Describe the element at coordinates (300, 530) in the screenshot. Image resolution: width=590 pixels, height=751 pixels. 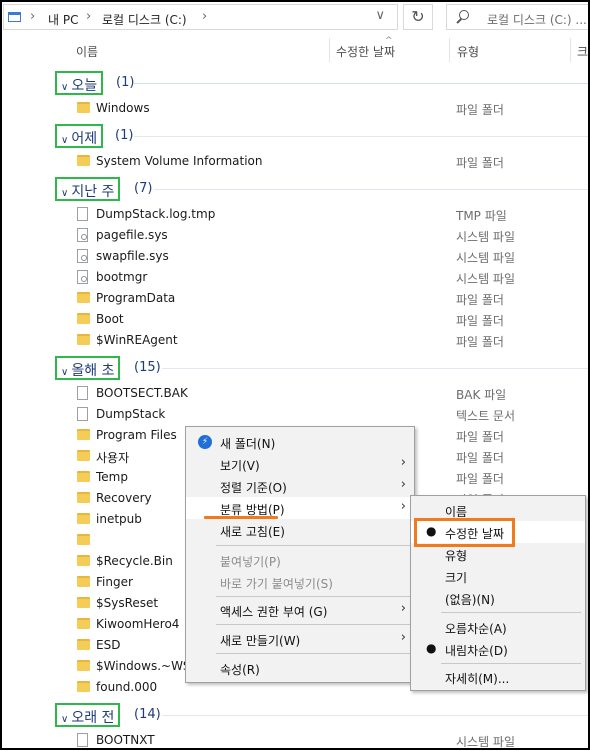
I see `menu-item-refresh: 새로 고침(E)` at that location.